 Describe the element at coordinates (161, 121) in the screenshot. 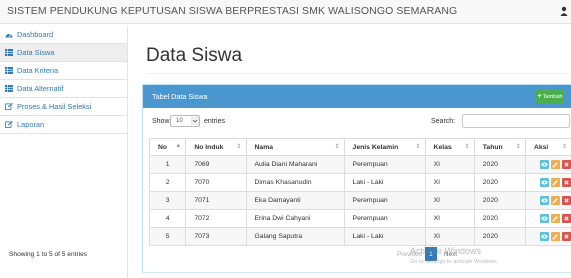

I see `show-label: Show` at that location.